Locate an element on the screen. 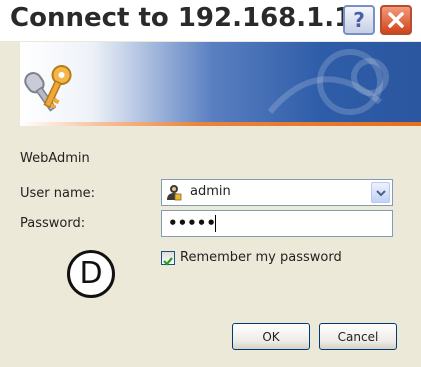 The image size is (421, 367). annotation-badge: D is located at coordinates (91, 274).